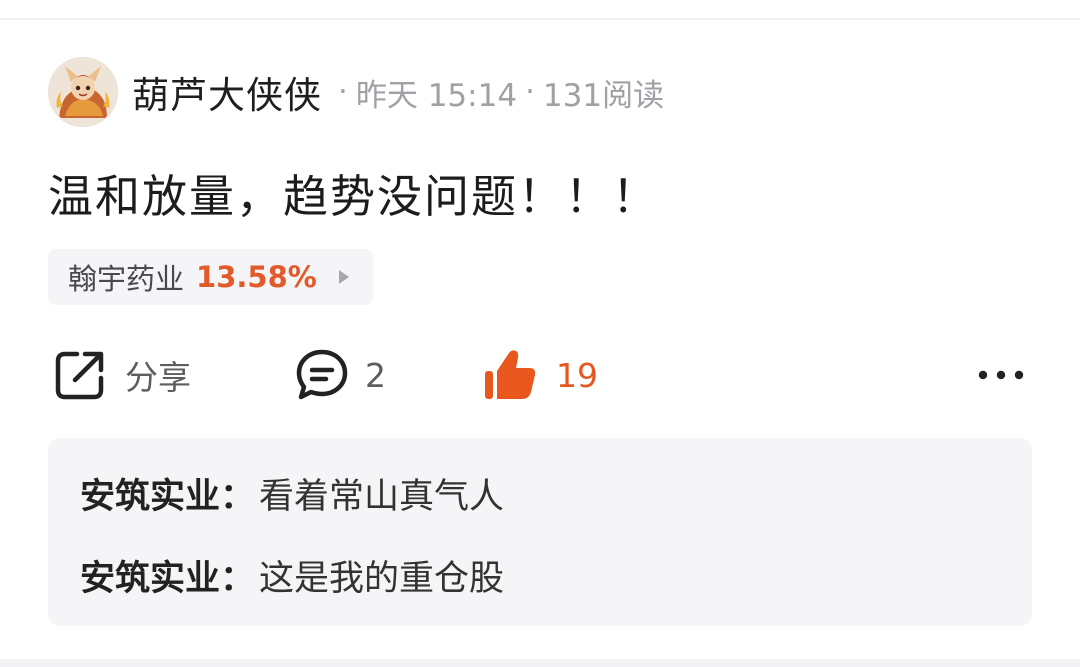 The image size is (1080, 667). I want to click on thumbs-up-icon, so click(510, 374).